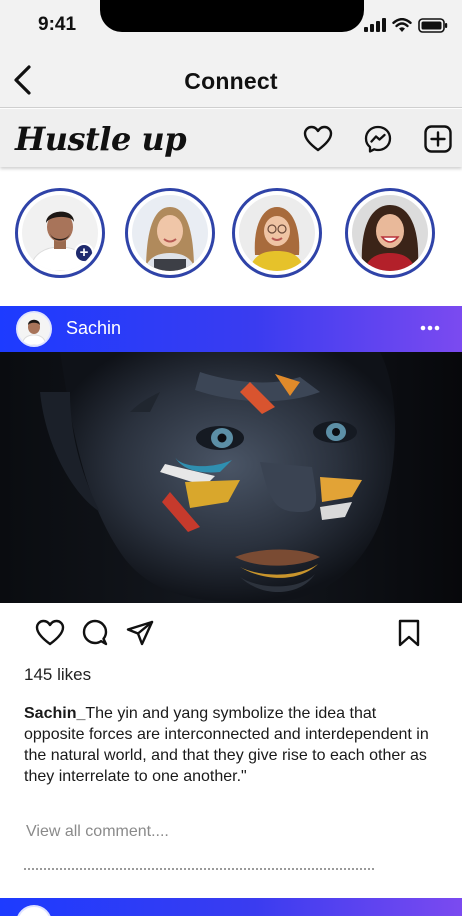 Image resolution: width=462 pixels, height=916 pixels. I want to click on add-square-icon, so click(438, 139).